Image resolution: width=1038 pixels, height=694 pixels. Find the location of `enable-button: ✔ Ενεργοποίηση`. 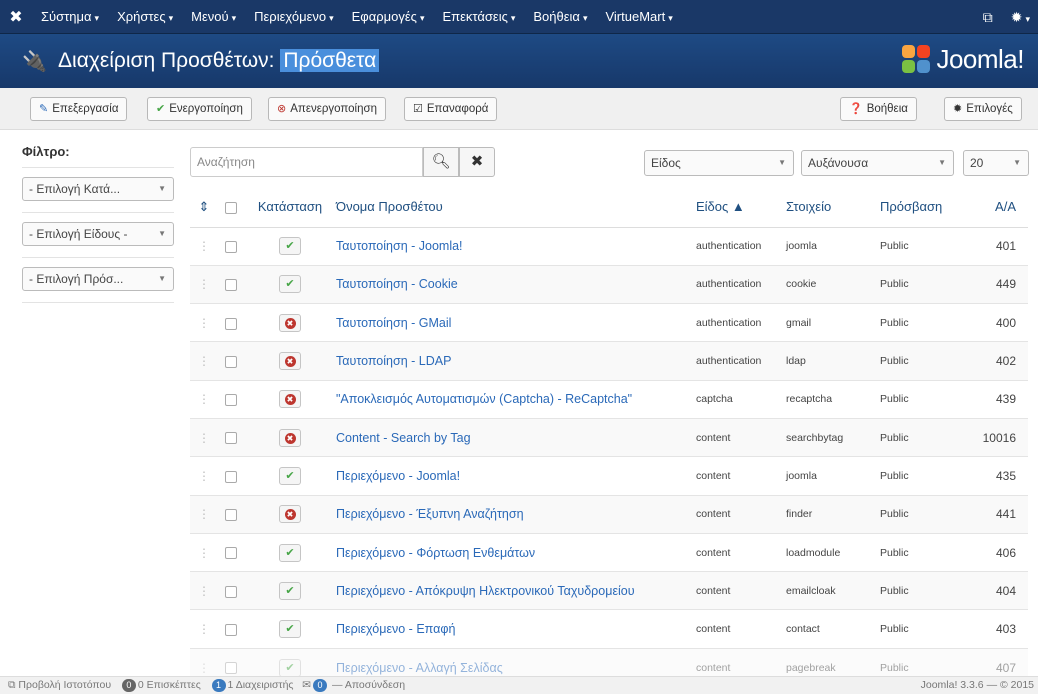

enable-button: ✔ Ενεργοποίηση is located at coordinates (199, 109).